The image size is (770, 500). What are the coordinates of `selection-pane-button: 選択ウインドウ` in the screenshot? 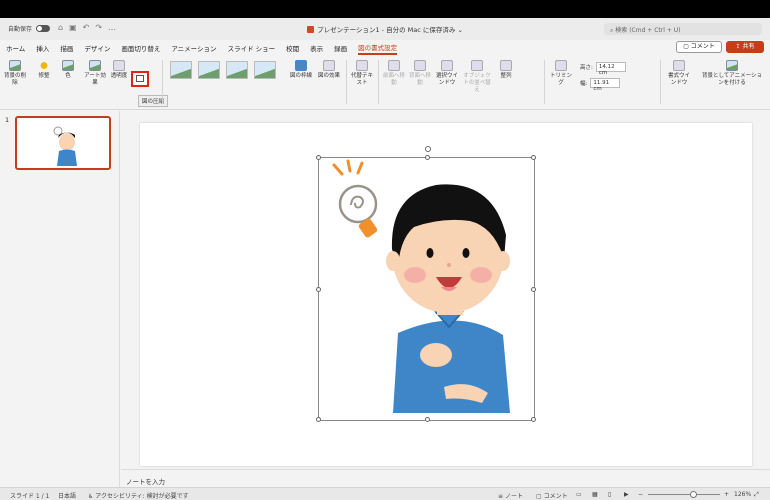 It's located at (447, 73).